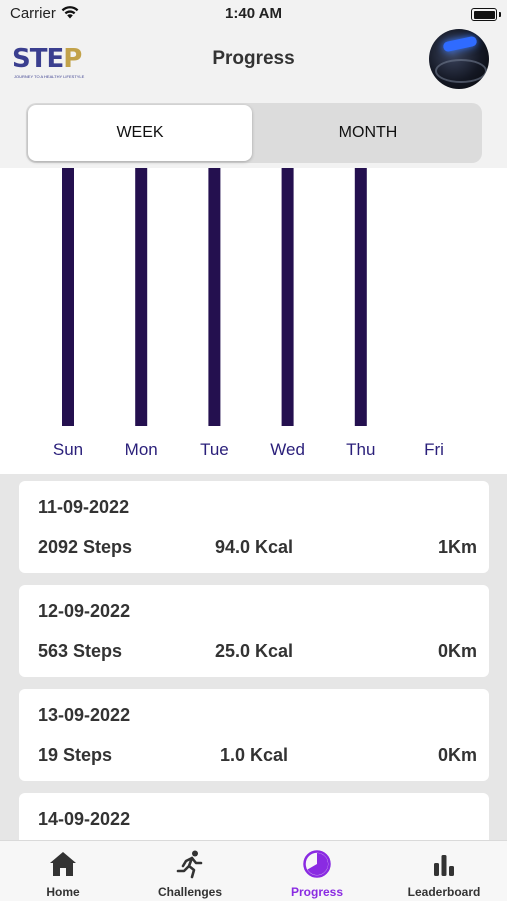  What do you see at coordinates (368, 133) in the screenshot?
I see `tab-month: MONTH` at bounding box center [368, 133].